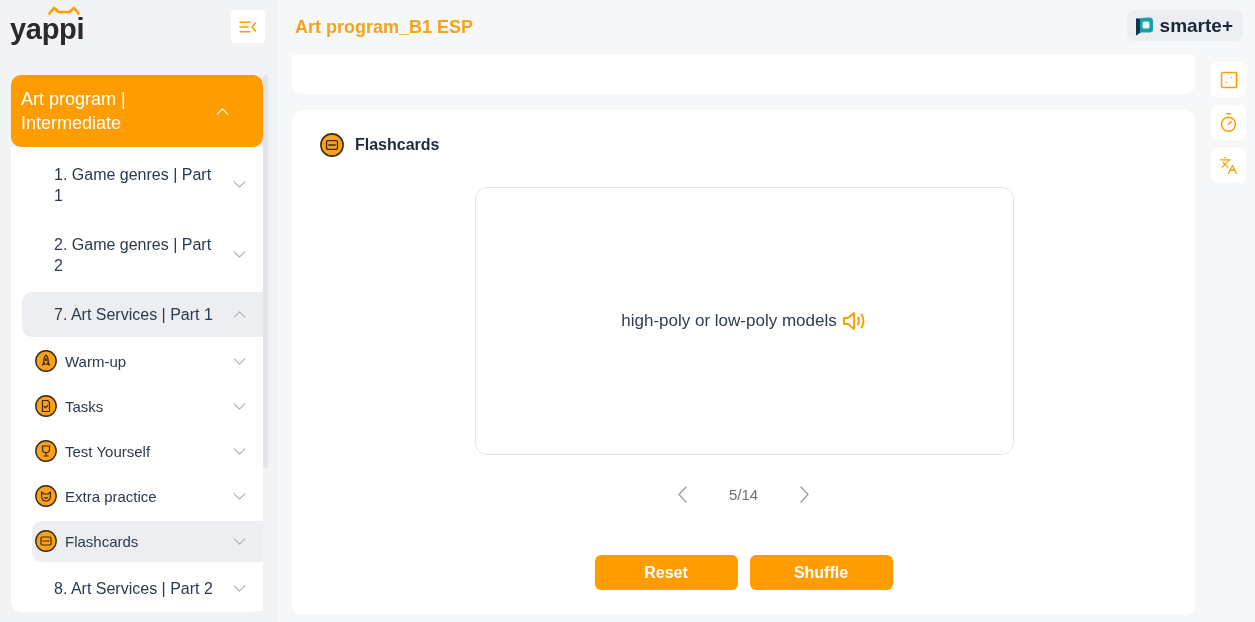  Describe the element at coordinates (46, 451) in the screenshot. I see `trophy-icon` at that location.